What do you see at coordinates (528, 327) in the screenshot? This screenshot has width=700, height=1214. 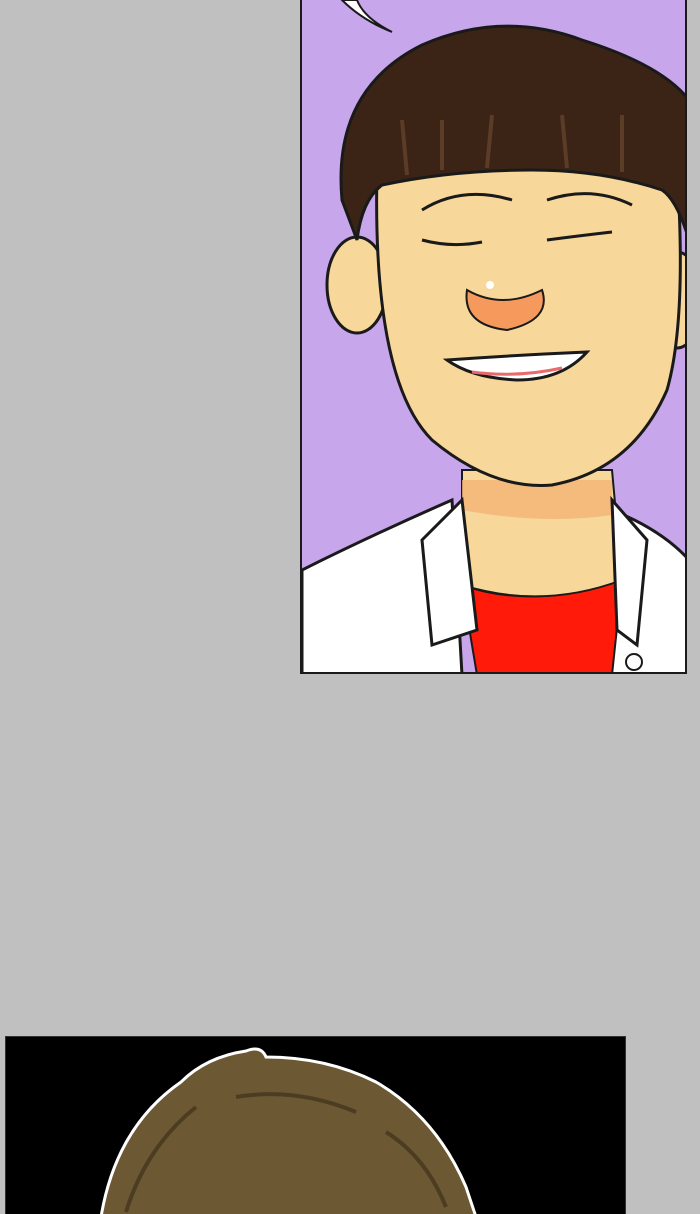 I see `face` at bounding box center [528, 327].